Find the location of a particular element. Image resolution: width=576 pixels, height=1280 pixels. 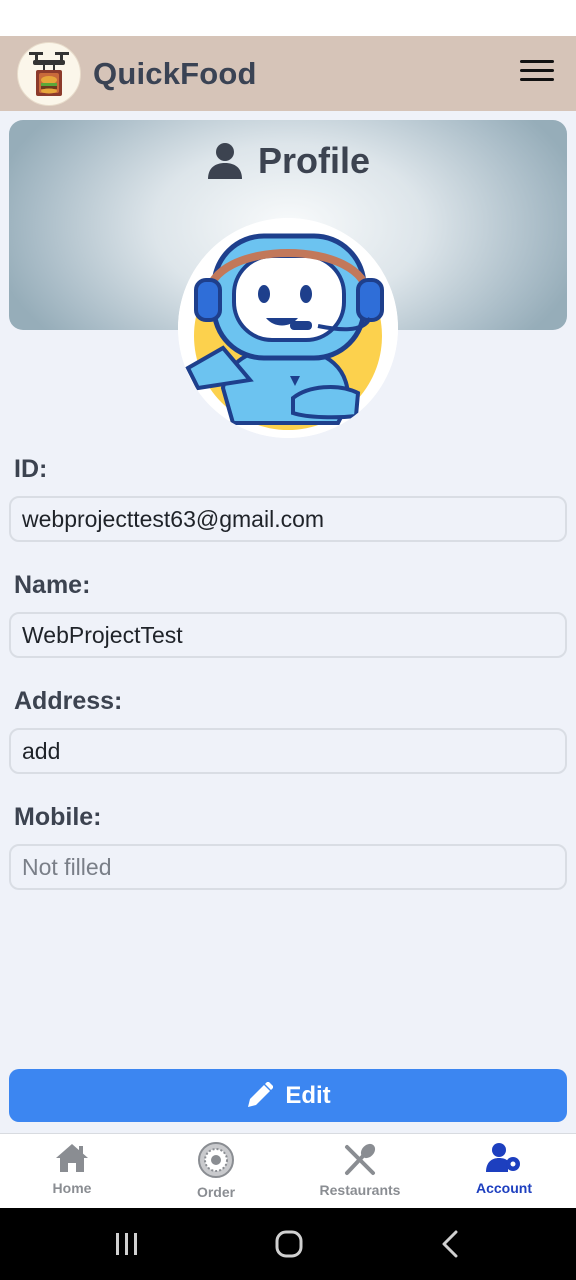

profile-title: Profile is located at coordinates (314, 160).